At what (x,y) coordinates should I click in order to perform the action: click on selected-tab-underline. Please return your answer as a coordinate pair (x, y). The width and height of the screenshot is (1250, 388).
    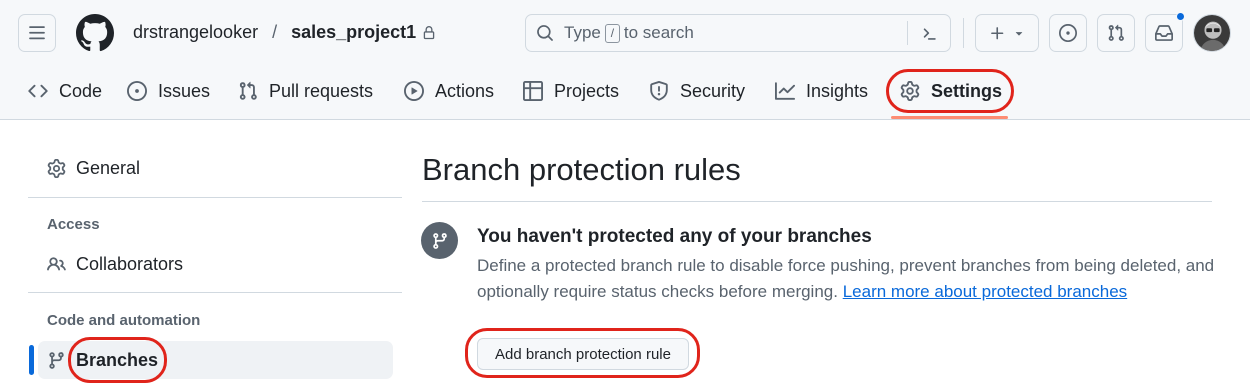
    Looking at the image, I should click on (949, 117).